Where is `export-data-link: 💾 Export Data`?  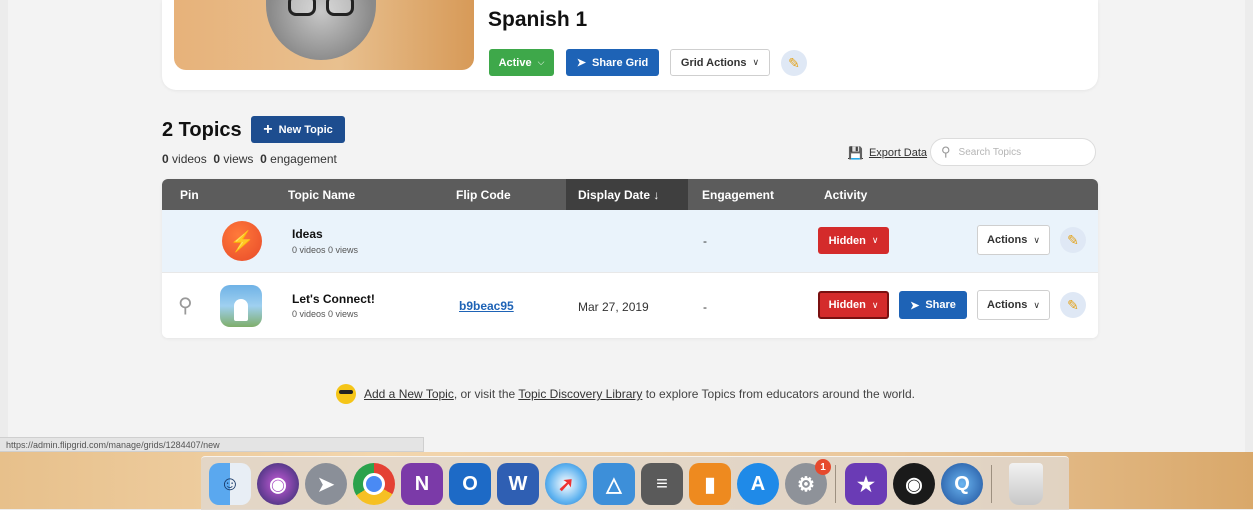 export-data-link: 💾 Export Data is located at coordinates (887, 153).